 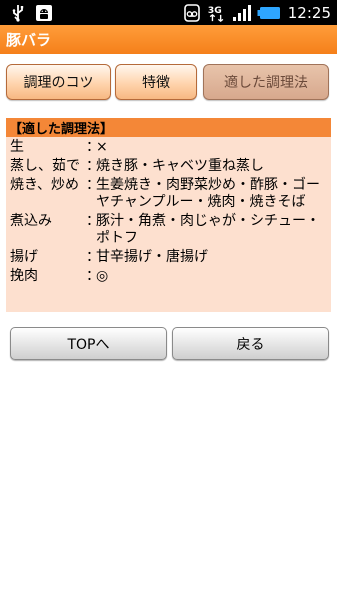 I want to click on row-label: 焼き、炒め, so click(x=45, y=185).